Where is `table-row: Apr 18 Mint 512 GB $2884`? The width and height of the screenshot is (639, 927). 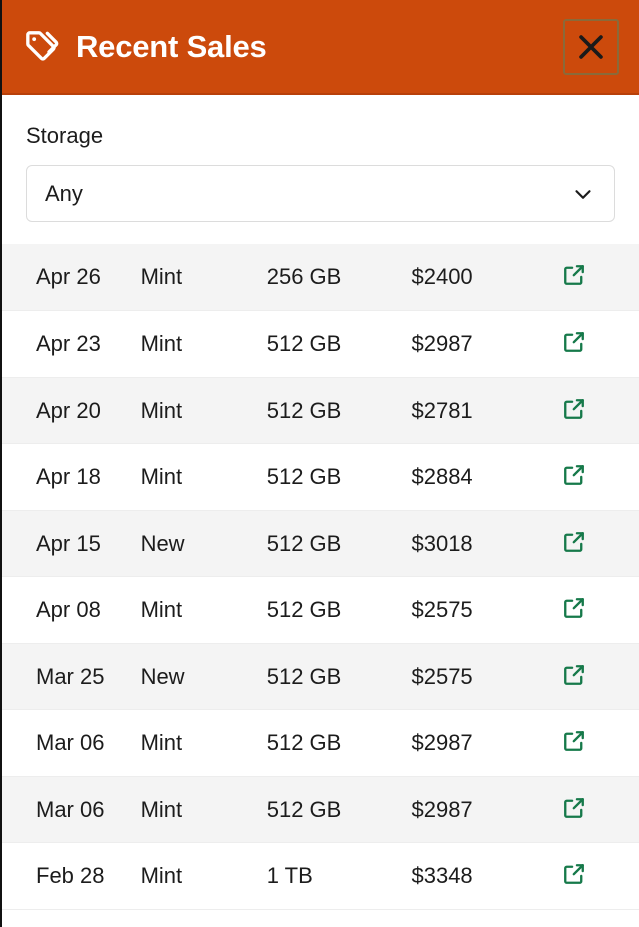
table-row: Apr 18 Mint 512 GB $2884 is located at coordinates (320, 477).